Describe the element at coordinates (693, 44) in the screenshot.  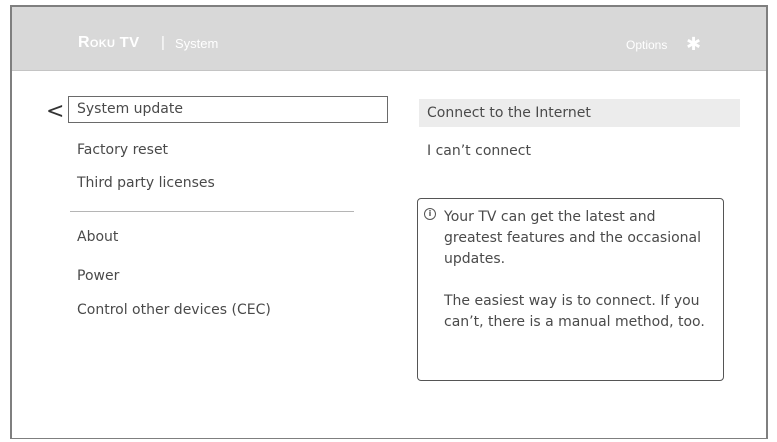
I see `options-star-icon: ✱` at that location.